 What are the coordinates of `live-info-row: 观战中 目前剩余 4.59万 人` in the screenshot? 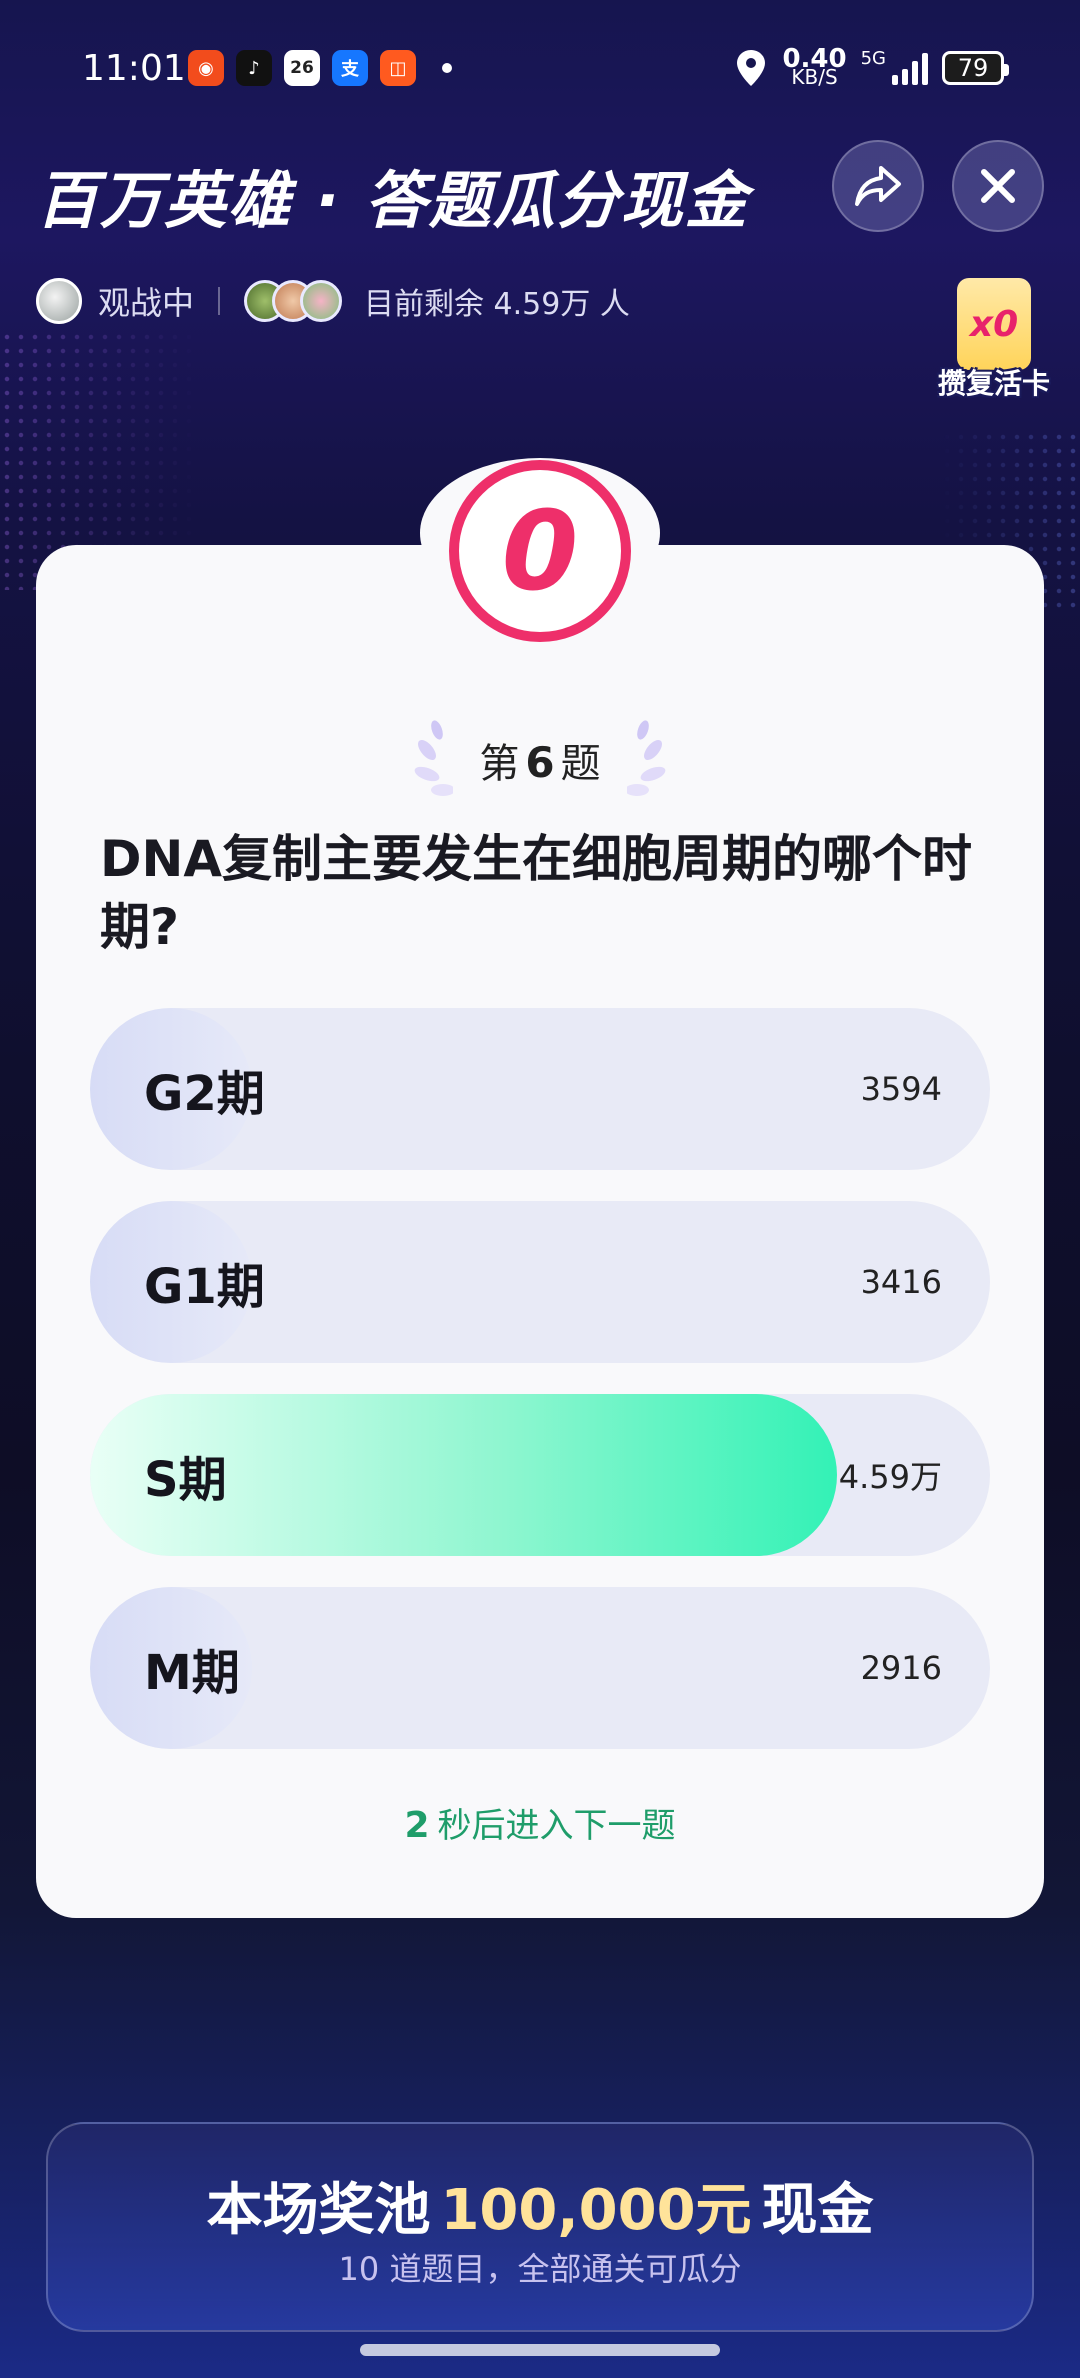 It's located at (333, 301).